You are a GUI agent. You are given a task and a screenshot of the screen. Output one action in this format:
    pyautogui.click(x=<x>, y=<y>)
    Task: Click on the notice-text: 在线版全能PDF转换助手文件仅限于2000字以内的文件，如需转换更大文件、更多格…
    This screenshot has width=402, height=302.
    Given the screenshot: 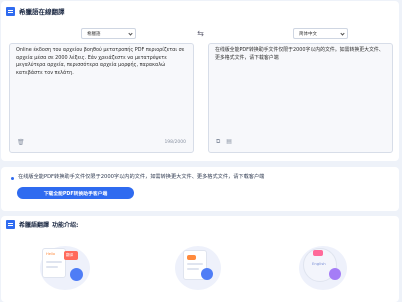 What is the action you would take?
    pyautogui.click(x=141, y=177)
    